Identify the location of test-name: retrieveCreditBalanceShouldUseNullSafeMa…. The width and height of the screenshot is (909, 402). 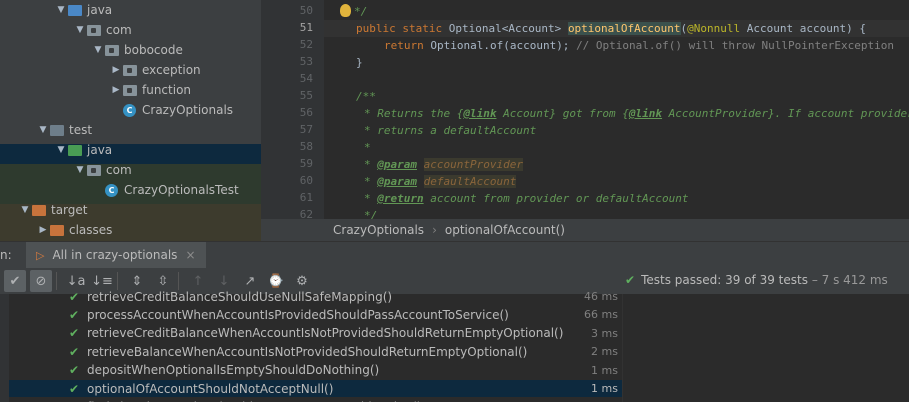
(240, 296).